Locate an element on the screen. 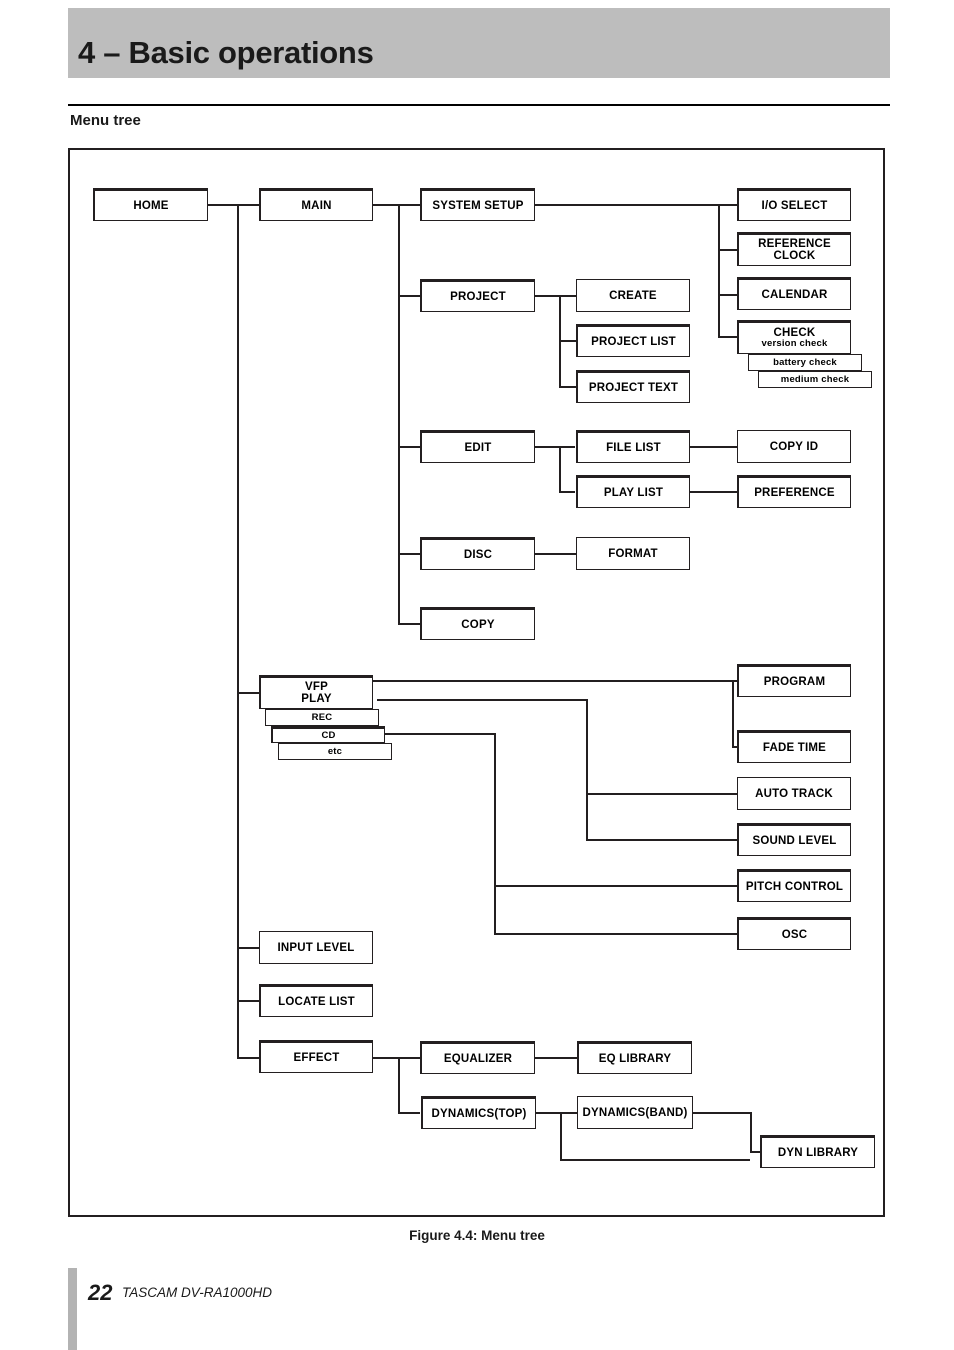 This screenshot has height=1350, width=954. connector-dynamics-band-out is located at coordinates (722, 1113).